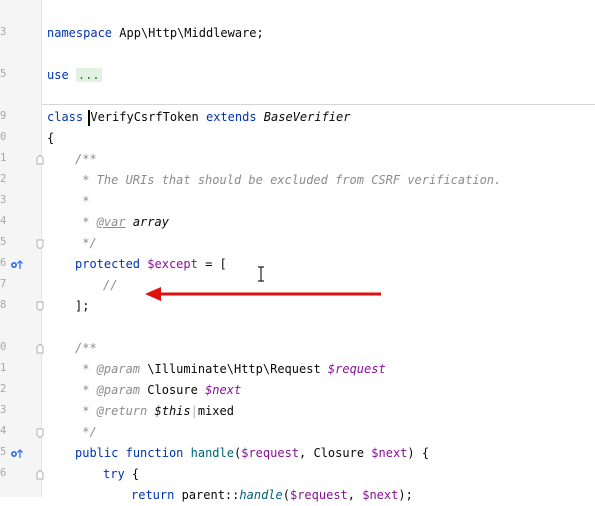  Describe the element at coordinates (80, 33) in the screenshot. I see `keyword: namespace` at that location.